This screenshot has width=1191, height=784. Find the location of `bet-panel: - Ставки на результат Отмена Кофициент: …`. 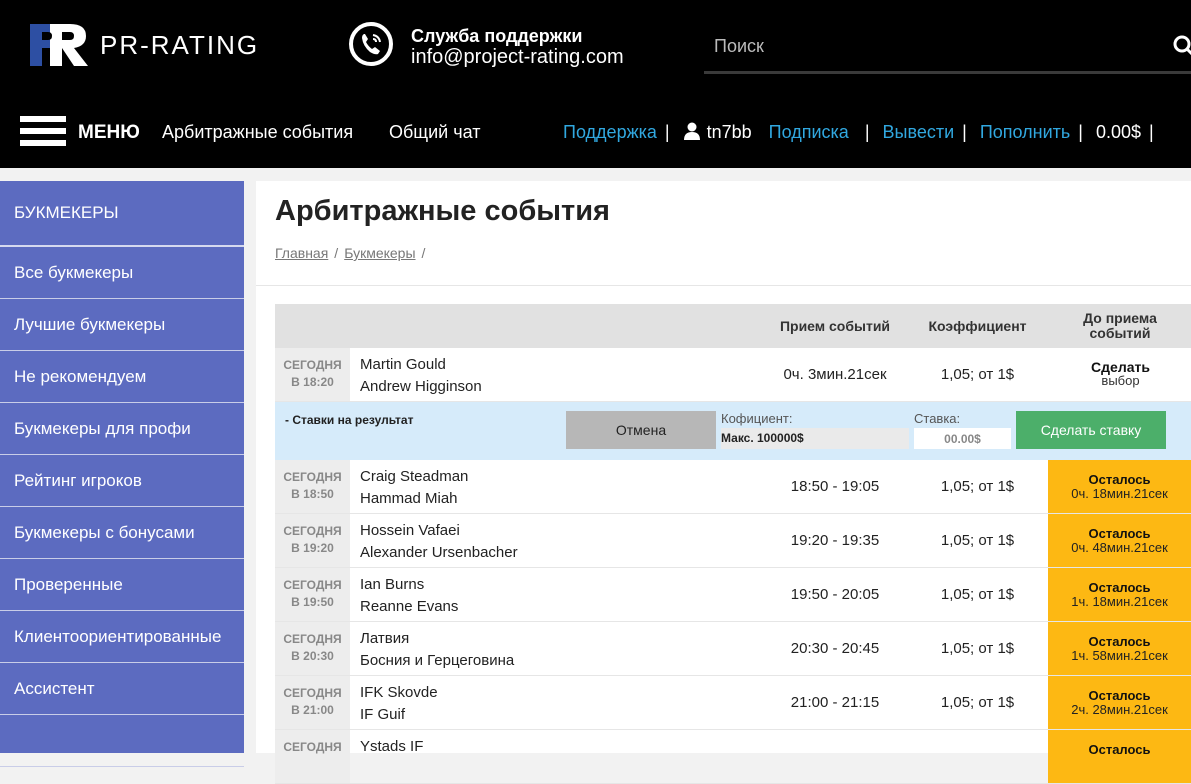

bet-panel: - Ставки на результат Отмена Кофициент: … is located at coordinates (733, 431).